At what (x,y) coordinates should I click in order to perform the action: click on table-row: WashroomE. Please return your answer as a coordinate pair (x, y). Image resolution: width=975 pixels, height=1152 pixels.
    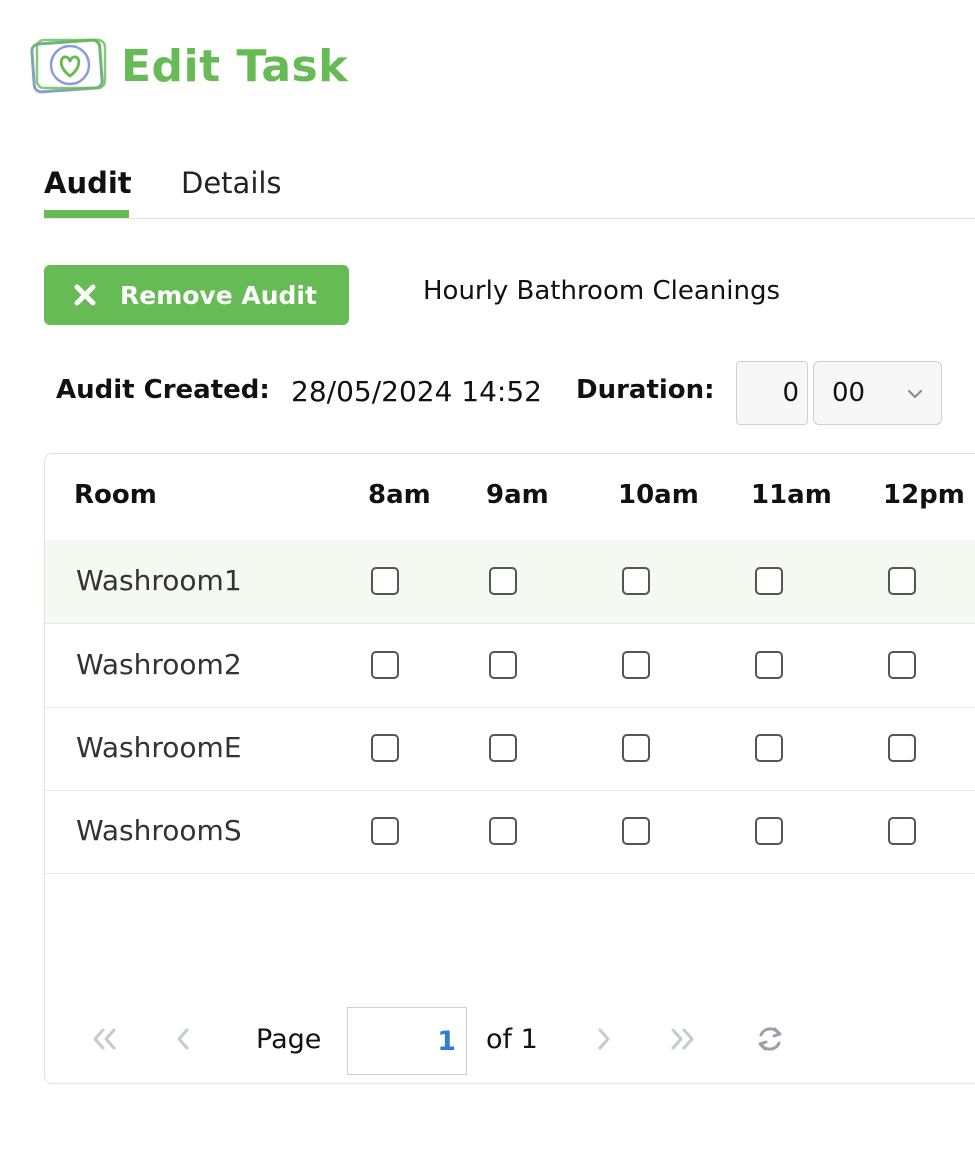
    Looking at the image, I should click on (510, 749).